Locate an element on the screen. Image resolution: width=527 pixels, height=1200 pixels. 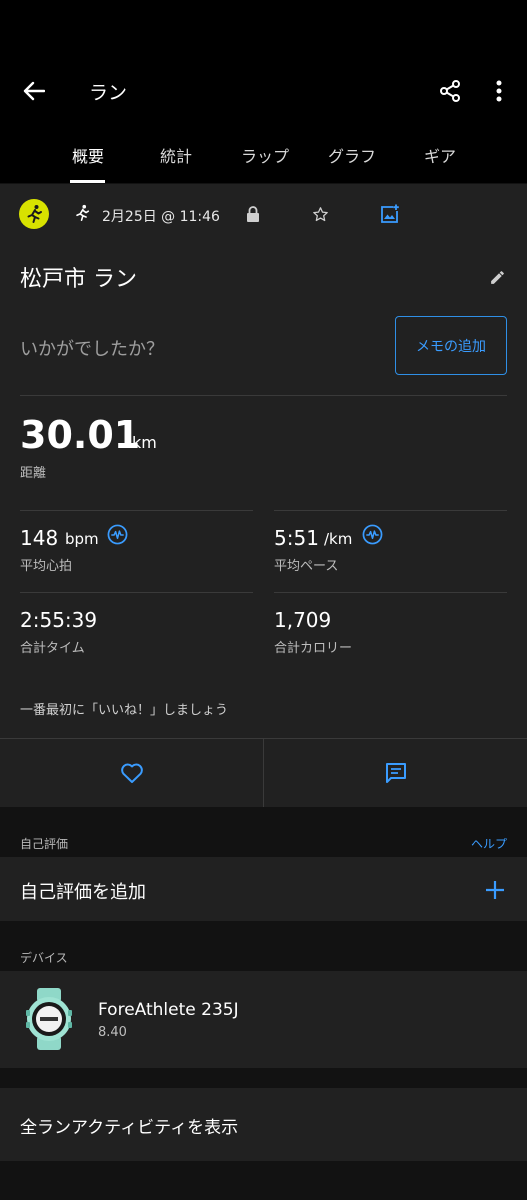
star-icon is located at coordinates (320, 213).